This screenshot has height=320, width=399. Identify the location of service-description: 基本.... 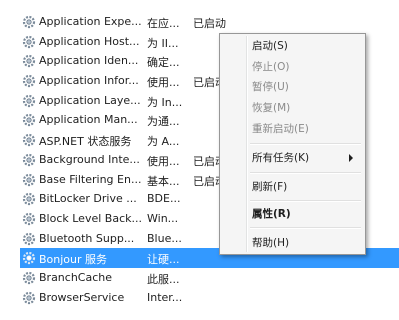
(163, 181).